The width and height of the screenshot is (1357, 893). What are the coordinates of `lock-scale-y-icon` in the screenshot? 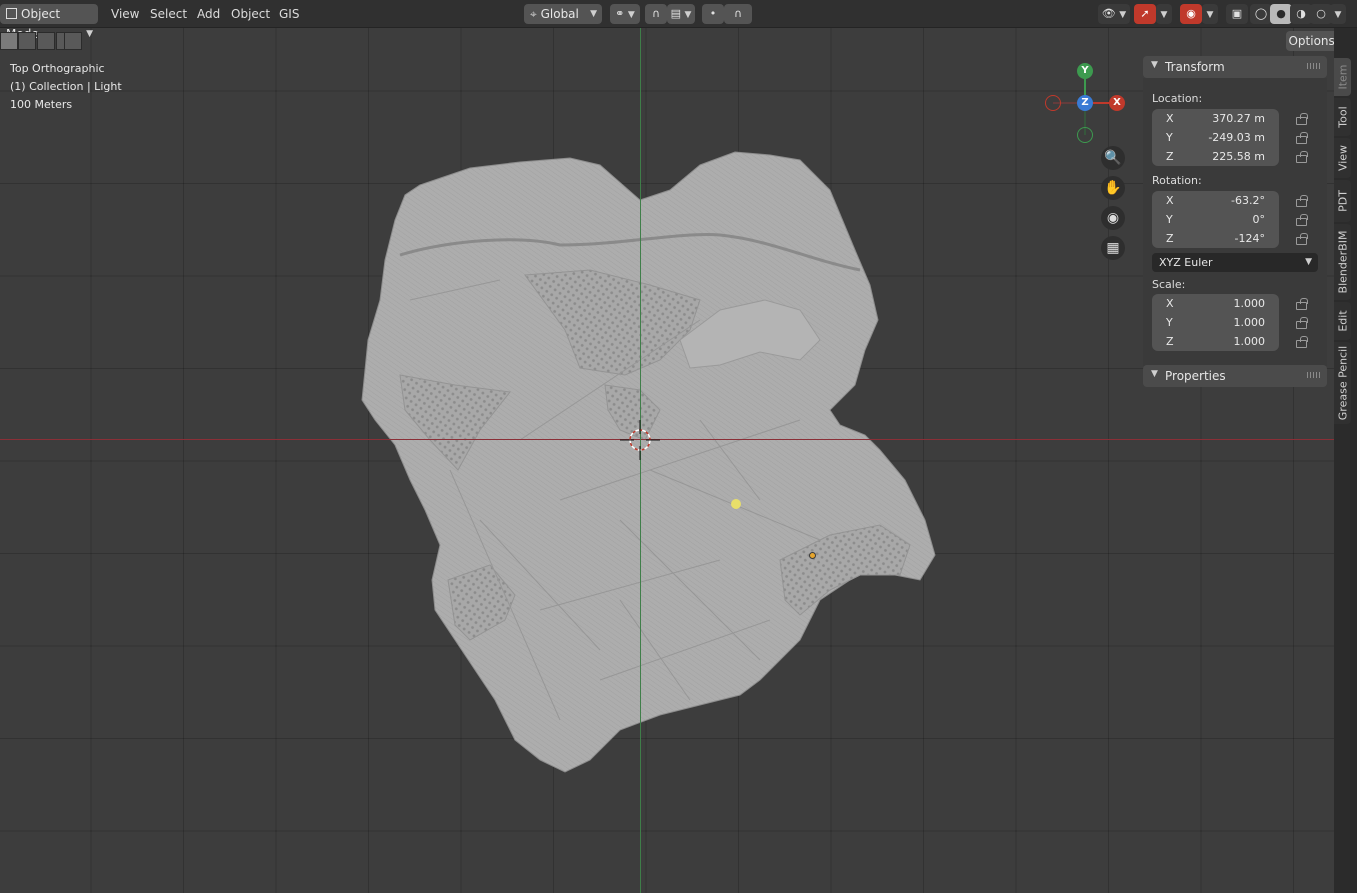 It's located at (1301, 323).